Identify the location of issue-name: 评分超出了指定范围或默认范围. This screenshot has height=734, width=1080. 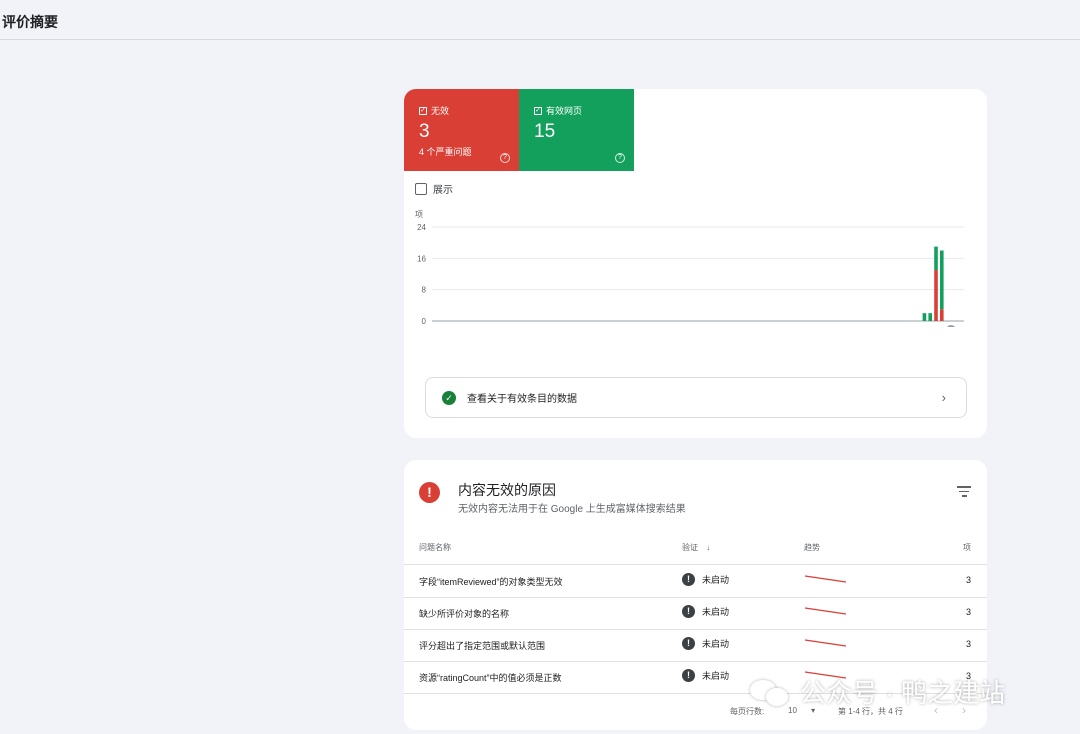
(482, 646).